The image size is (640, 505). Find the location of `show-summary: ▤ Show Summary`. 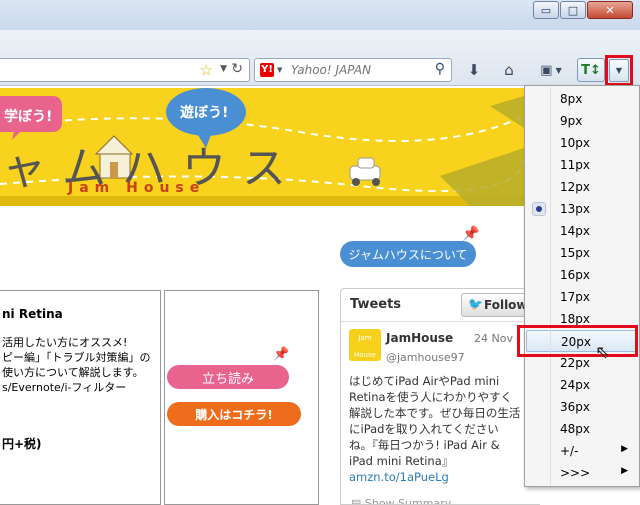

show-summary: ▤ Show Summary is located at coordinates (401, 501).